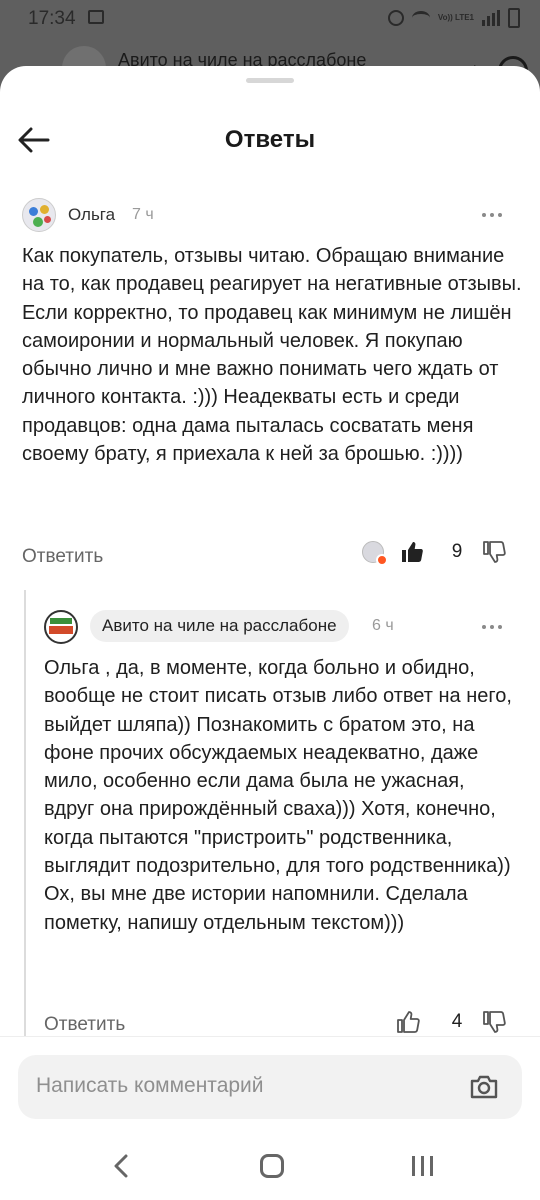 Image resolution: width=540 pixels, height=1200 pixels. I want to click on thumbs-up-icon, so click(408, 1022).